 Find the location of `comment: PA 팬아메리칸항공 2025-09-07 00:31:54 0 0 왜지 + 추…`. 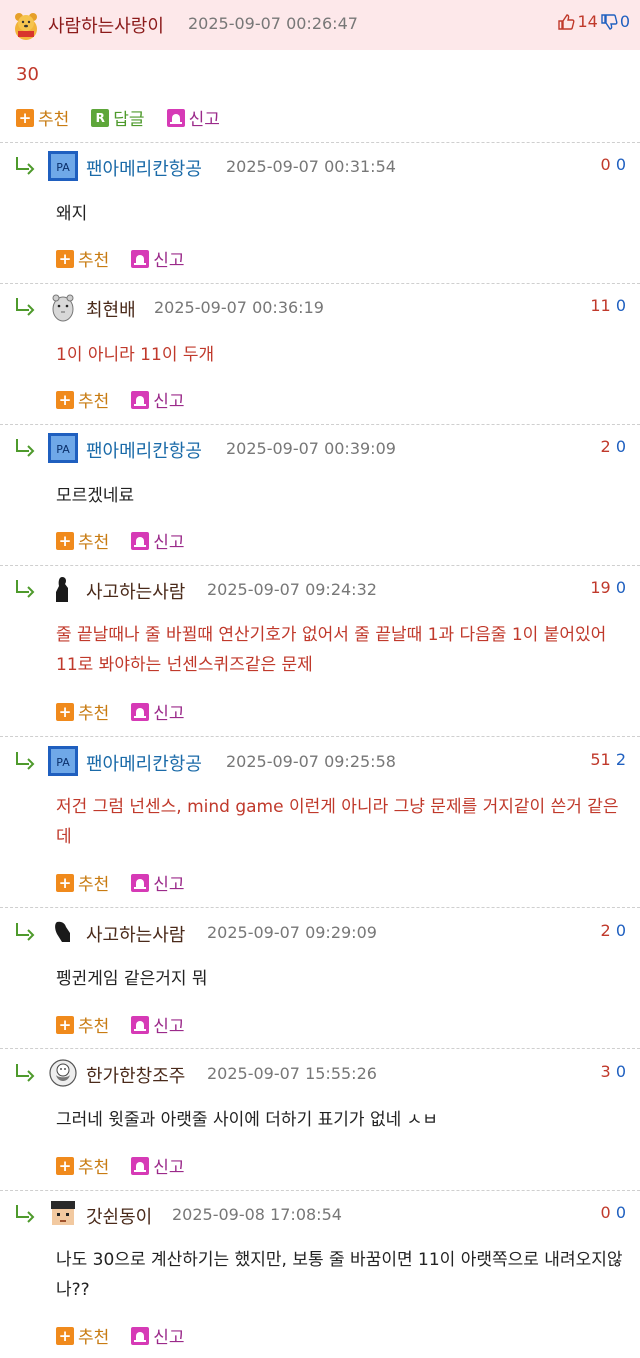

comment: PA 팬아메리칸항공 2025-09-07 00:31:54 0 0 왜지 + 추… is located at coordinates (320, 213).